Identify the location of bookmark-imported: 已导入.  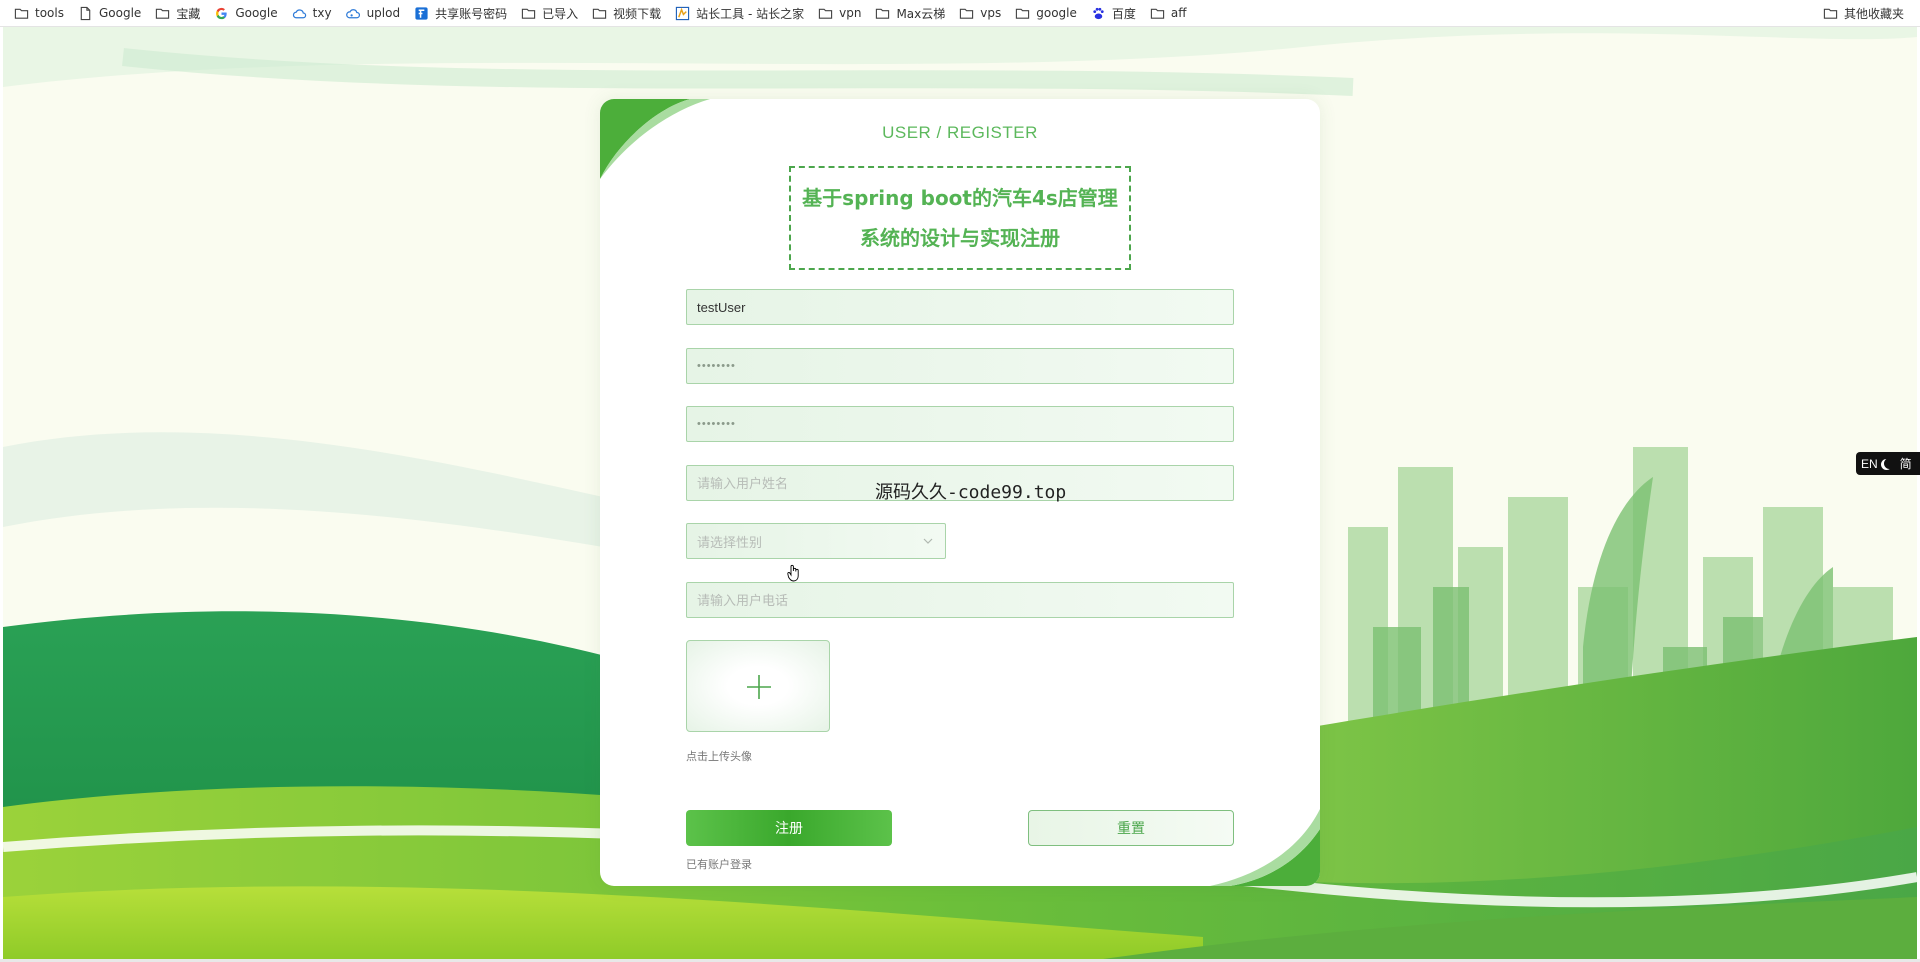
(549, 13).